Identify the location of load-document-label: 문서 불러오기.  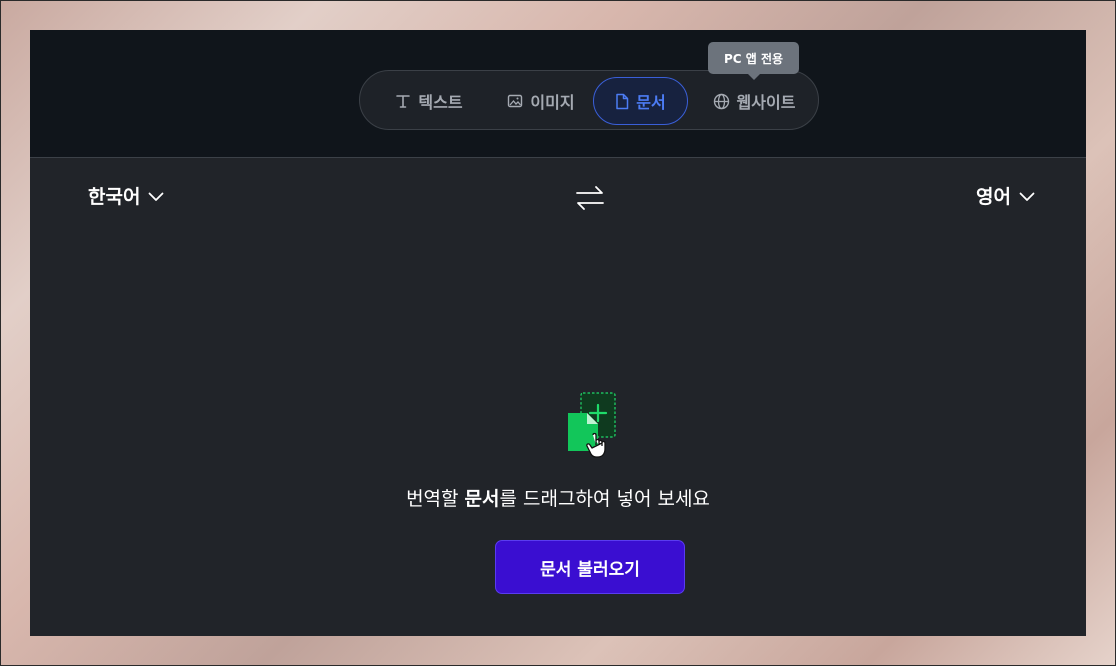
(590, 569).